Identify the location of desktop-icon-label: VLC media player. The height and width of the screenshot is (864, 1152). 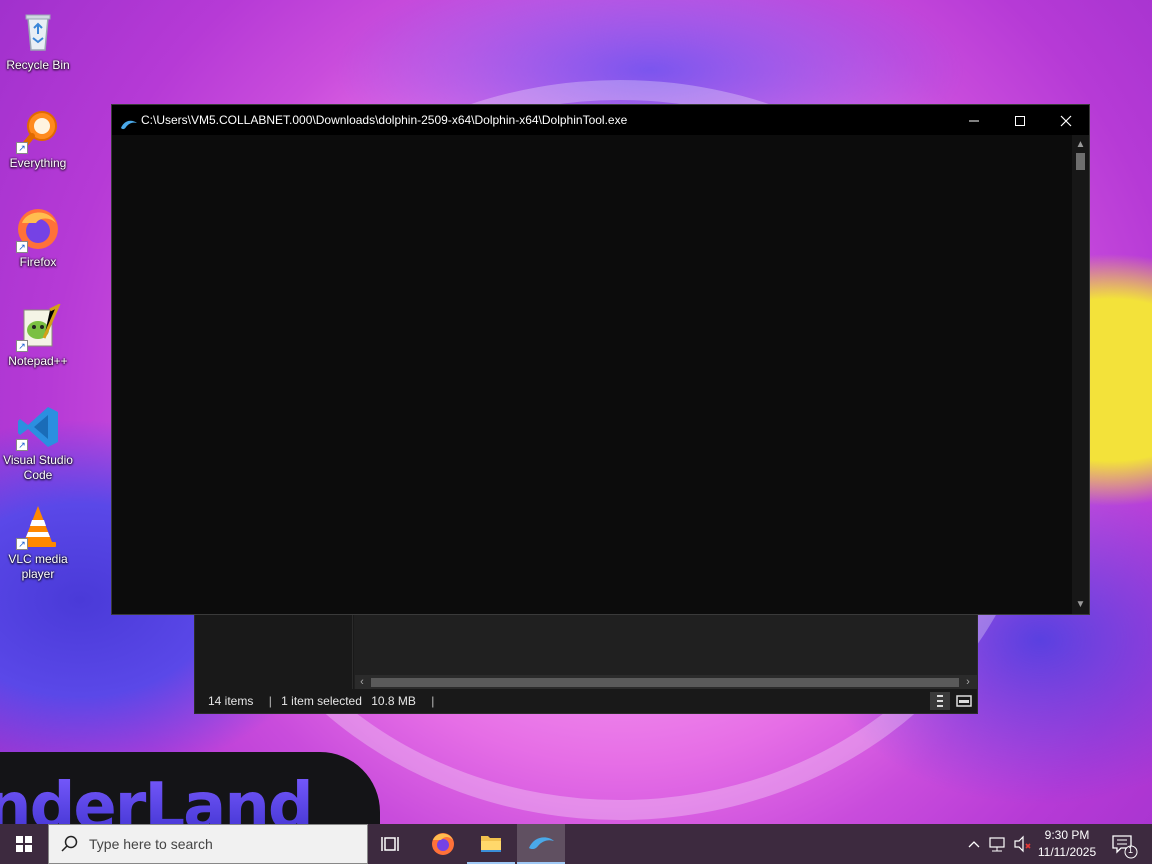
(38, 566).